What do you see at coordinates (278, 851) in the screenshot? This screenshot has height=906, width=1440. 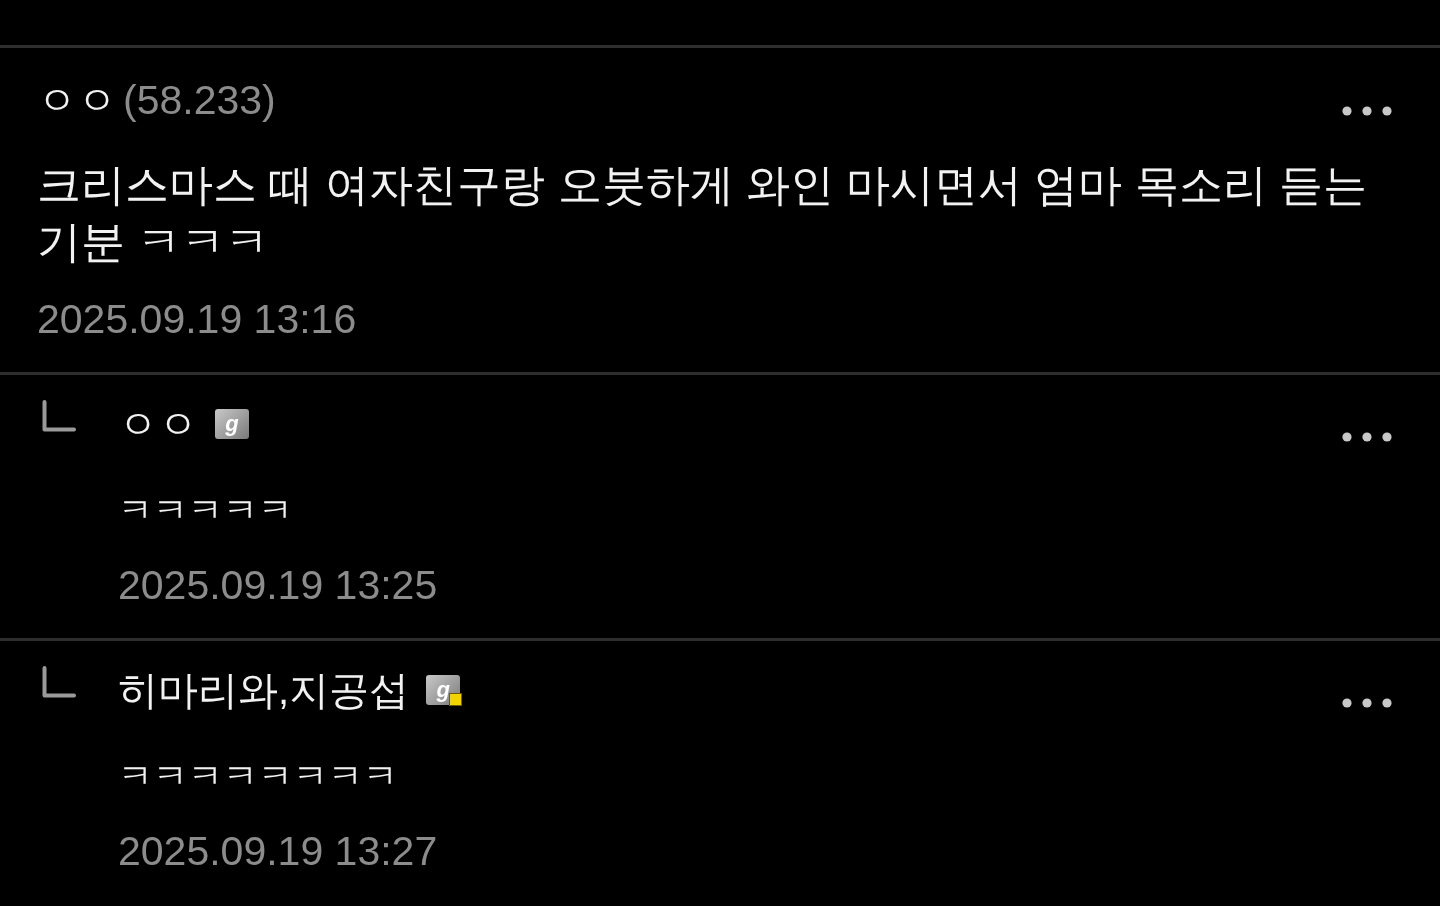 I see `reply-timestamp: 2025.09.19 13:27` at bounding box center [278, 851].